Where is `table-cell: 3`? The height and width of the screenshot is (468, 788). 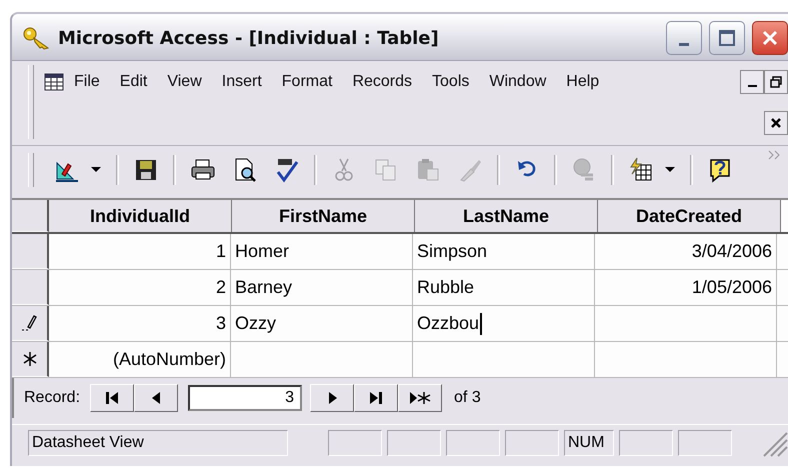 table-cell: 3 is located at coordinates (140, 323).